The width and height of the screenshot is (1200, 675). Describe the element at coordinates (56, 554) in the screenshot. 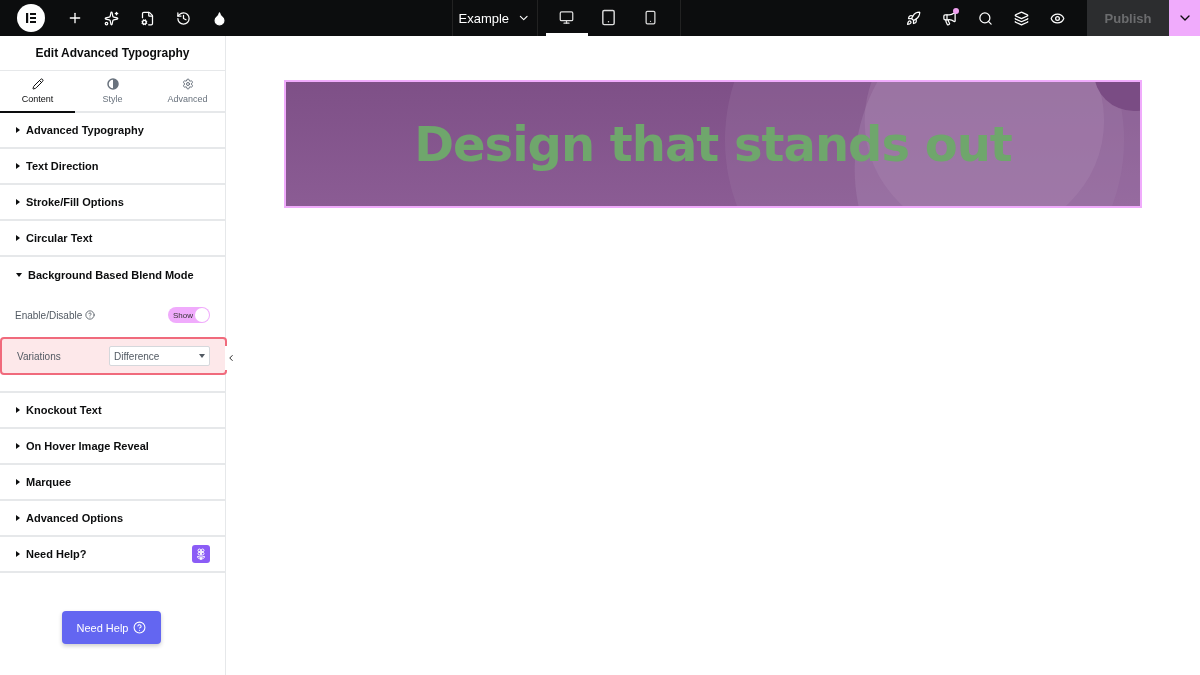

I see `section-title: Need Help?` at that location.